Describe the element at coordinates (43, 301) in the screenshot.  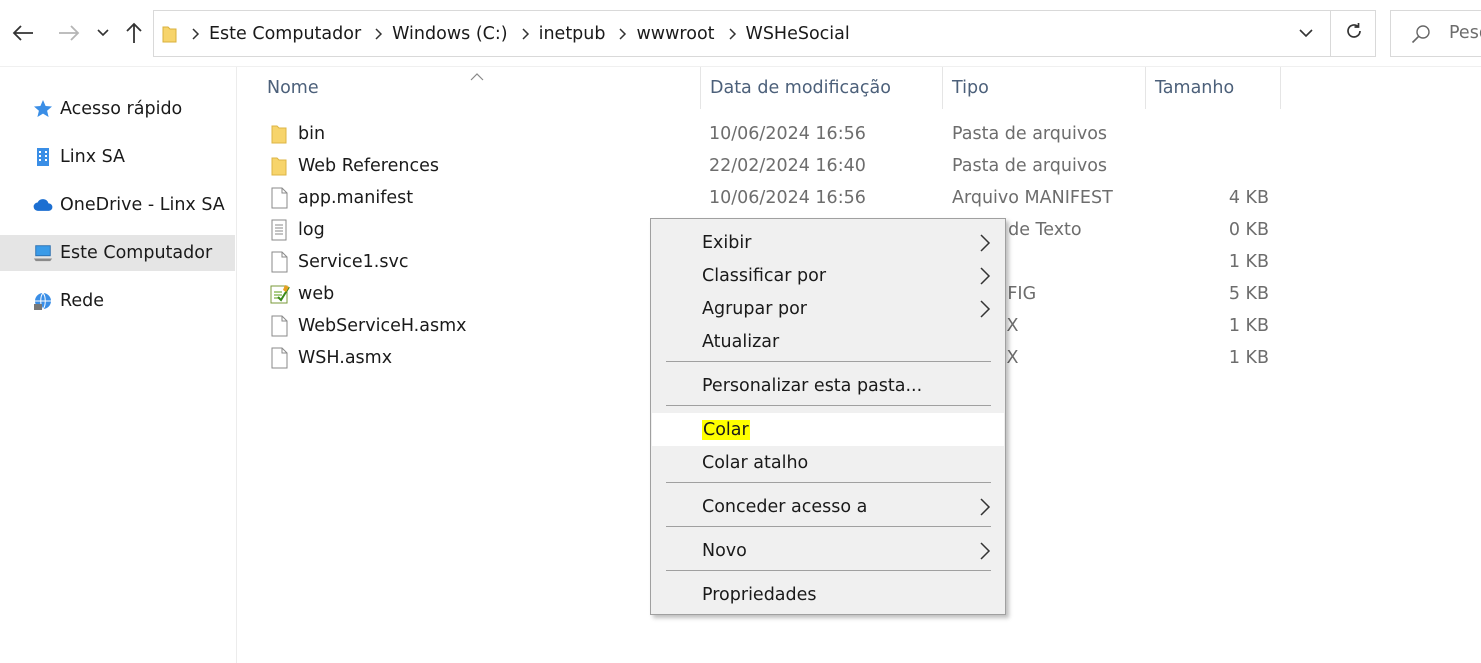
I see `network-icon` at that location.